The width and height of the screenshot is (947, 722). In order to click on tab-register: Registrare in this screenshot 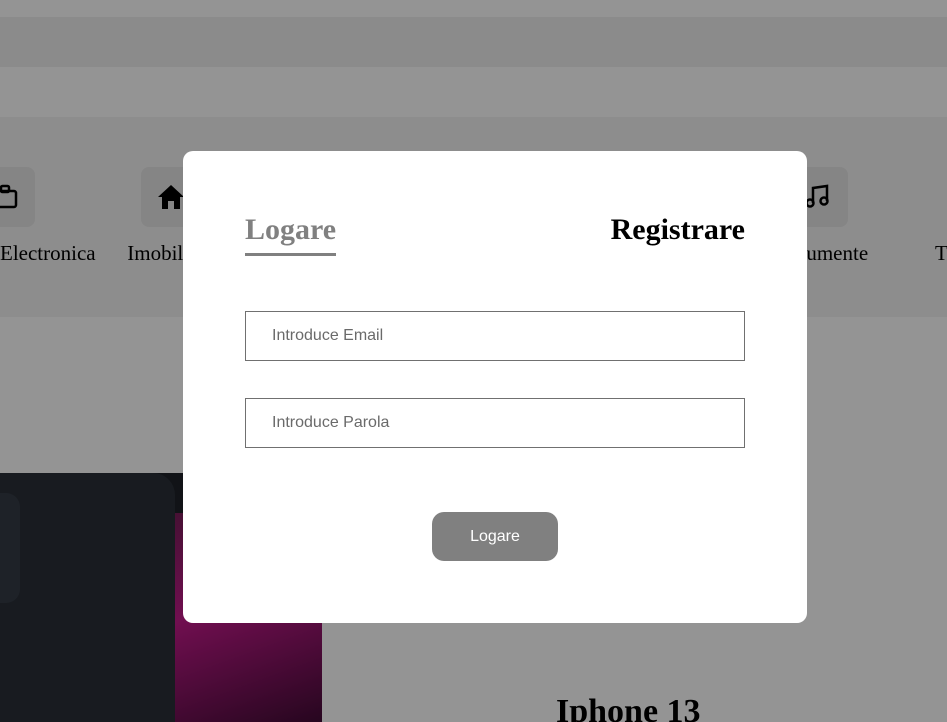, I will do `click(678, 230)`.